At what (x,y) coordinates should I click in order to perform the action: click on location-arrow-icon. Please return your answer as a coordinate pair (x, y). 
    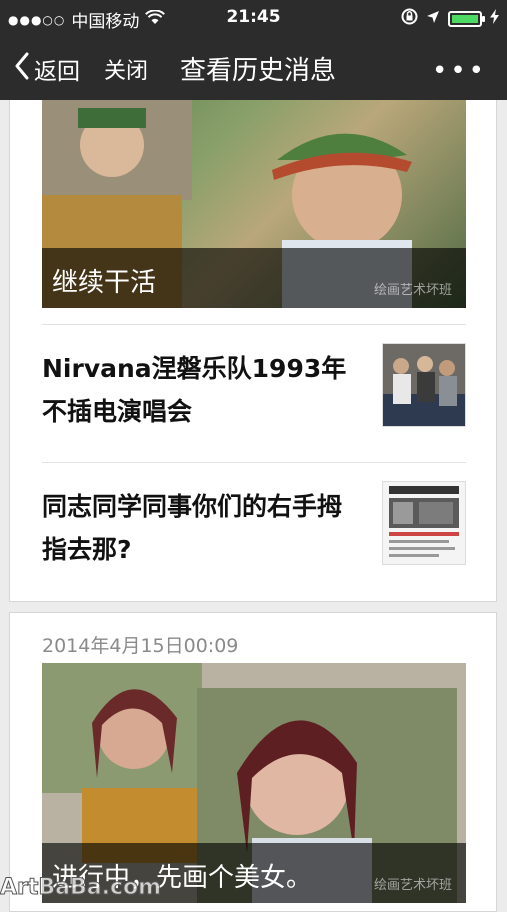
    Looking at the image, I should click on (433, 19).